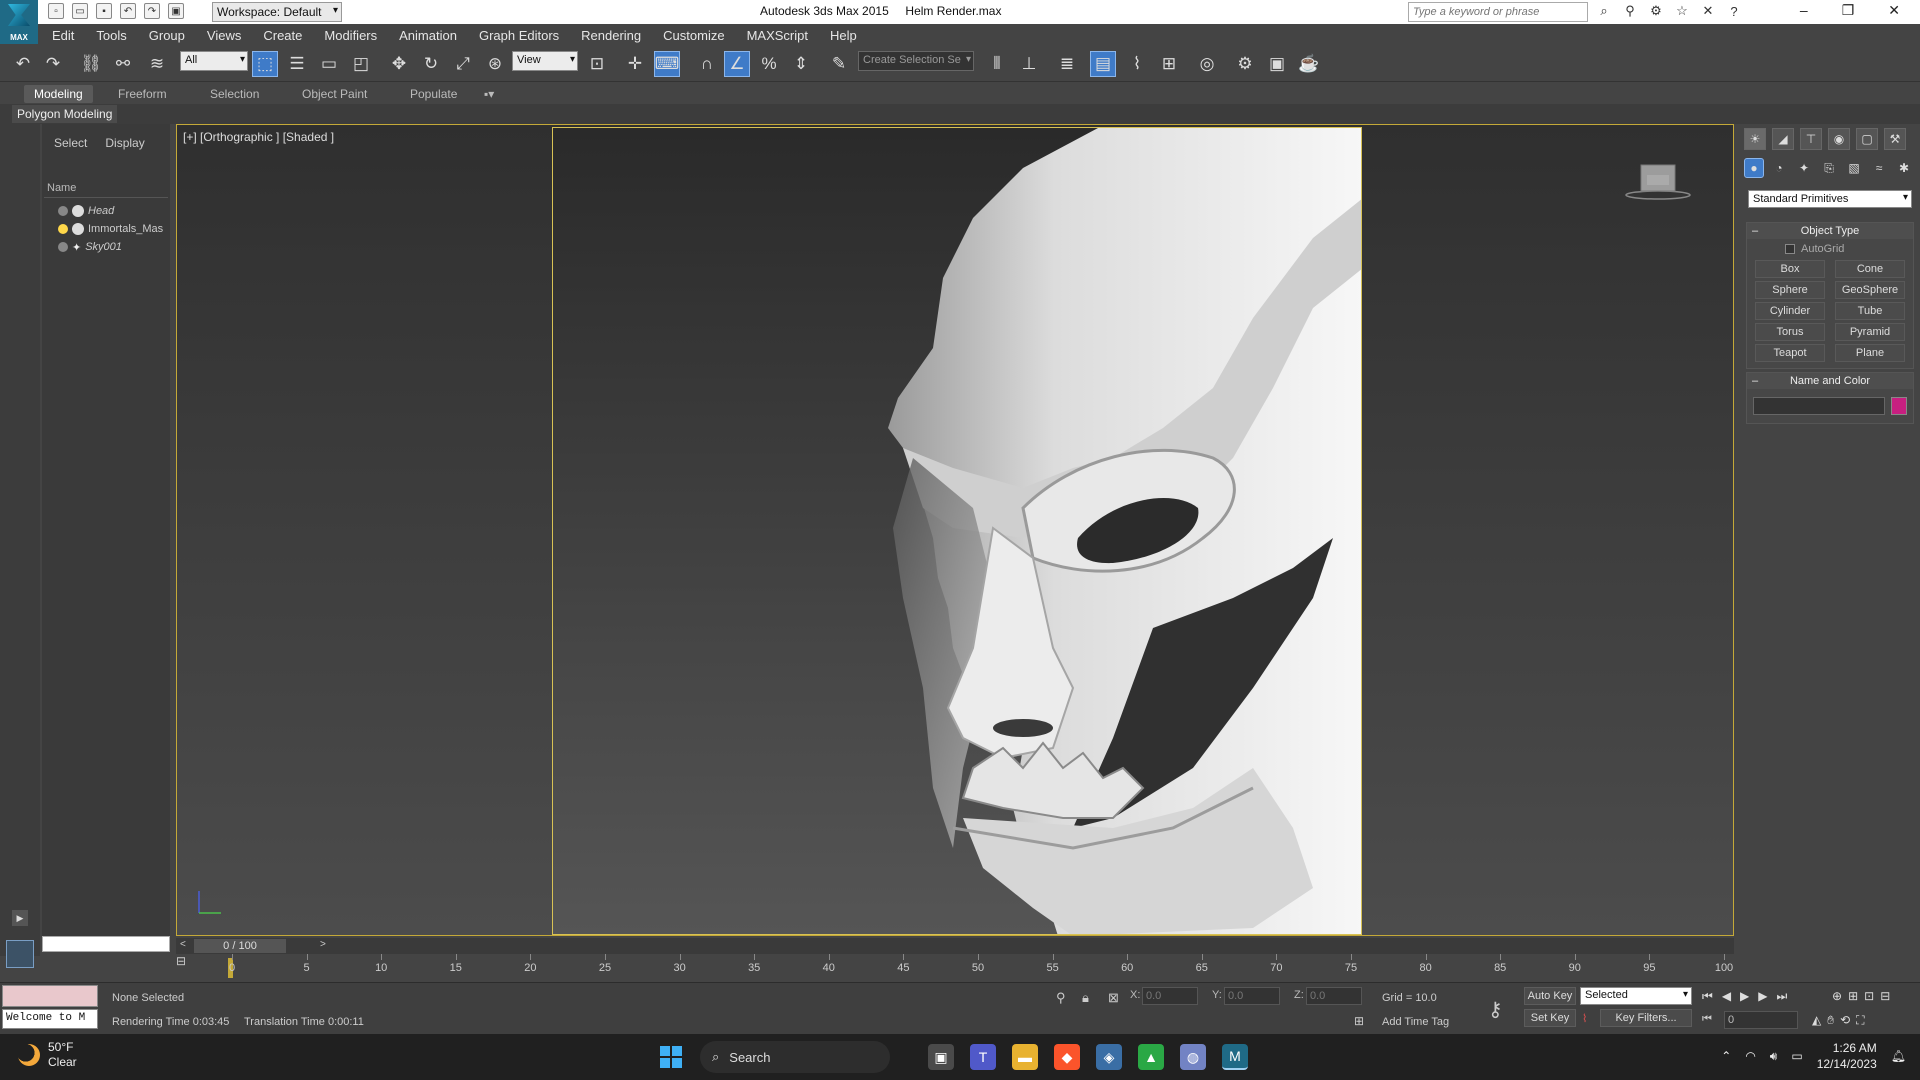 This screenshot has width=1920, height=1080. I want to click on menu-modifiers: Modifiers, so click(350, 35).